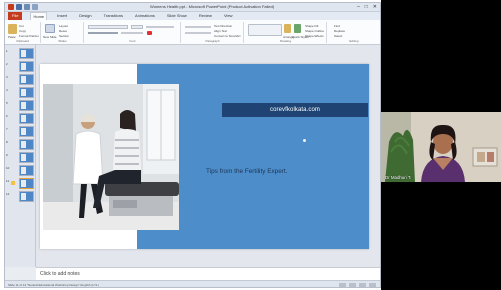 The height and width of the screenshot is (290, 501). I want to click on slide-thumbnail: 3, so click(20, 79).